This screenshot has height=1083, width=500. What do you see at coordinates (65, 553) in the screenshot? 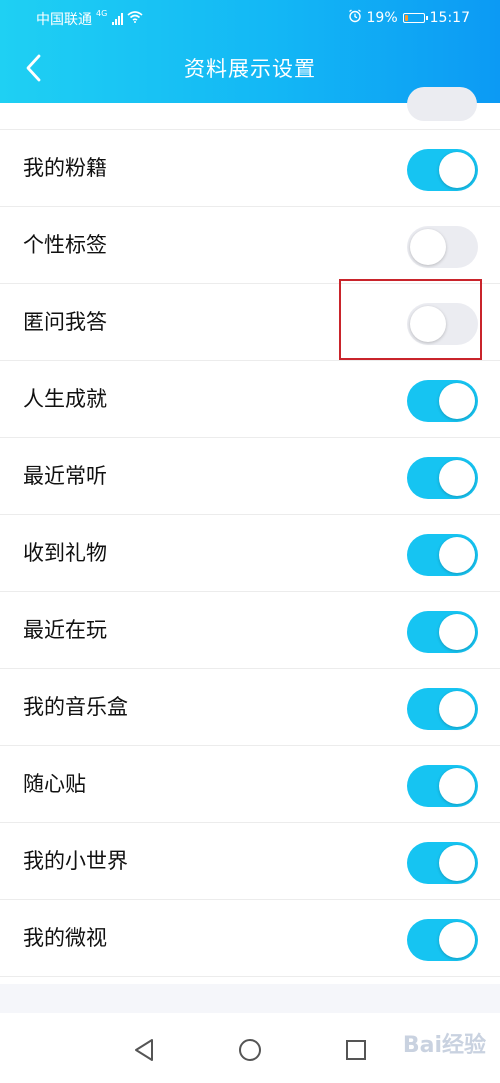
I see `settings-row-label: 收到礼物` at bounding box center [65, 553].